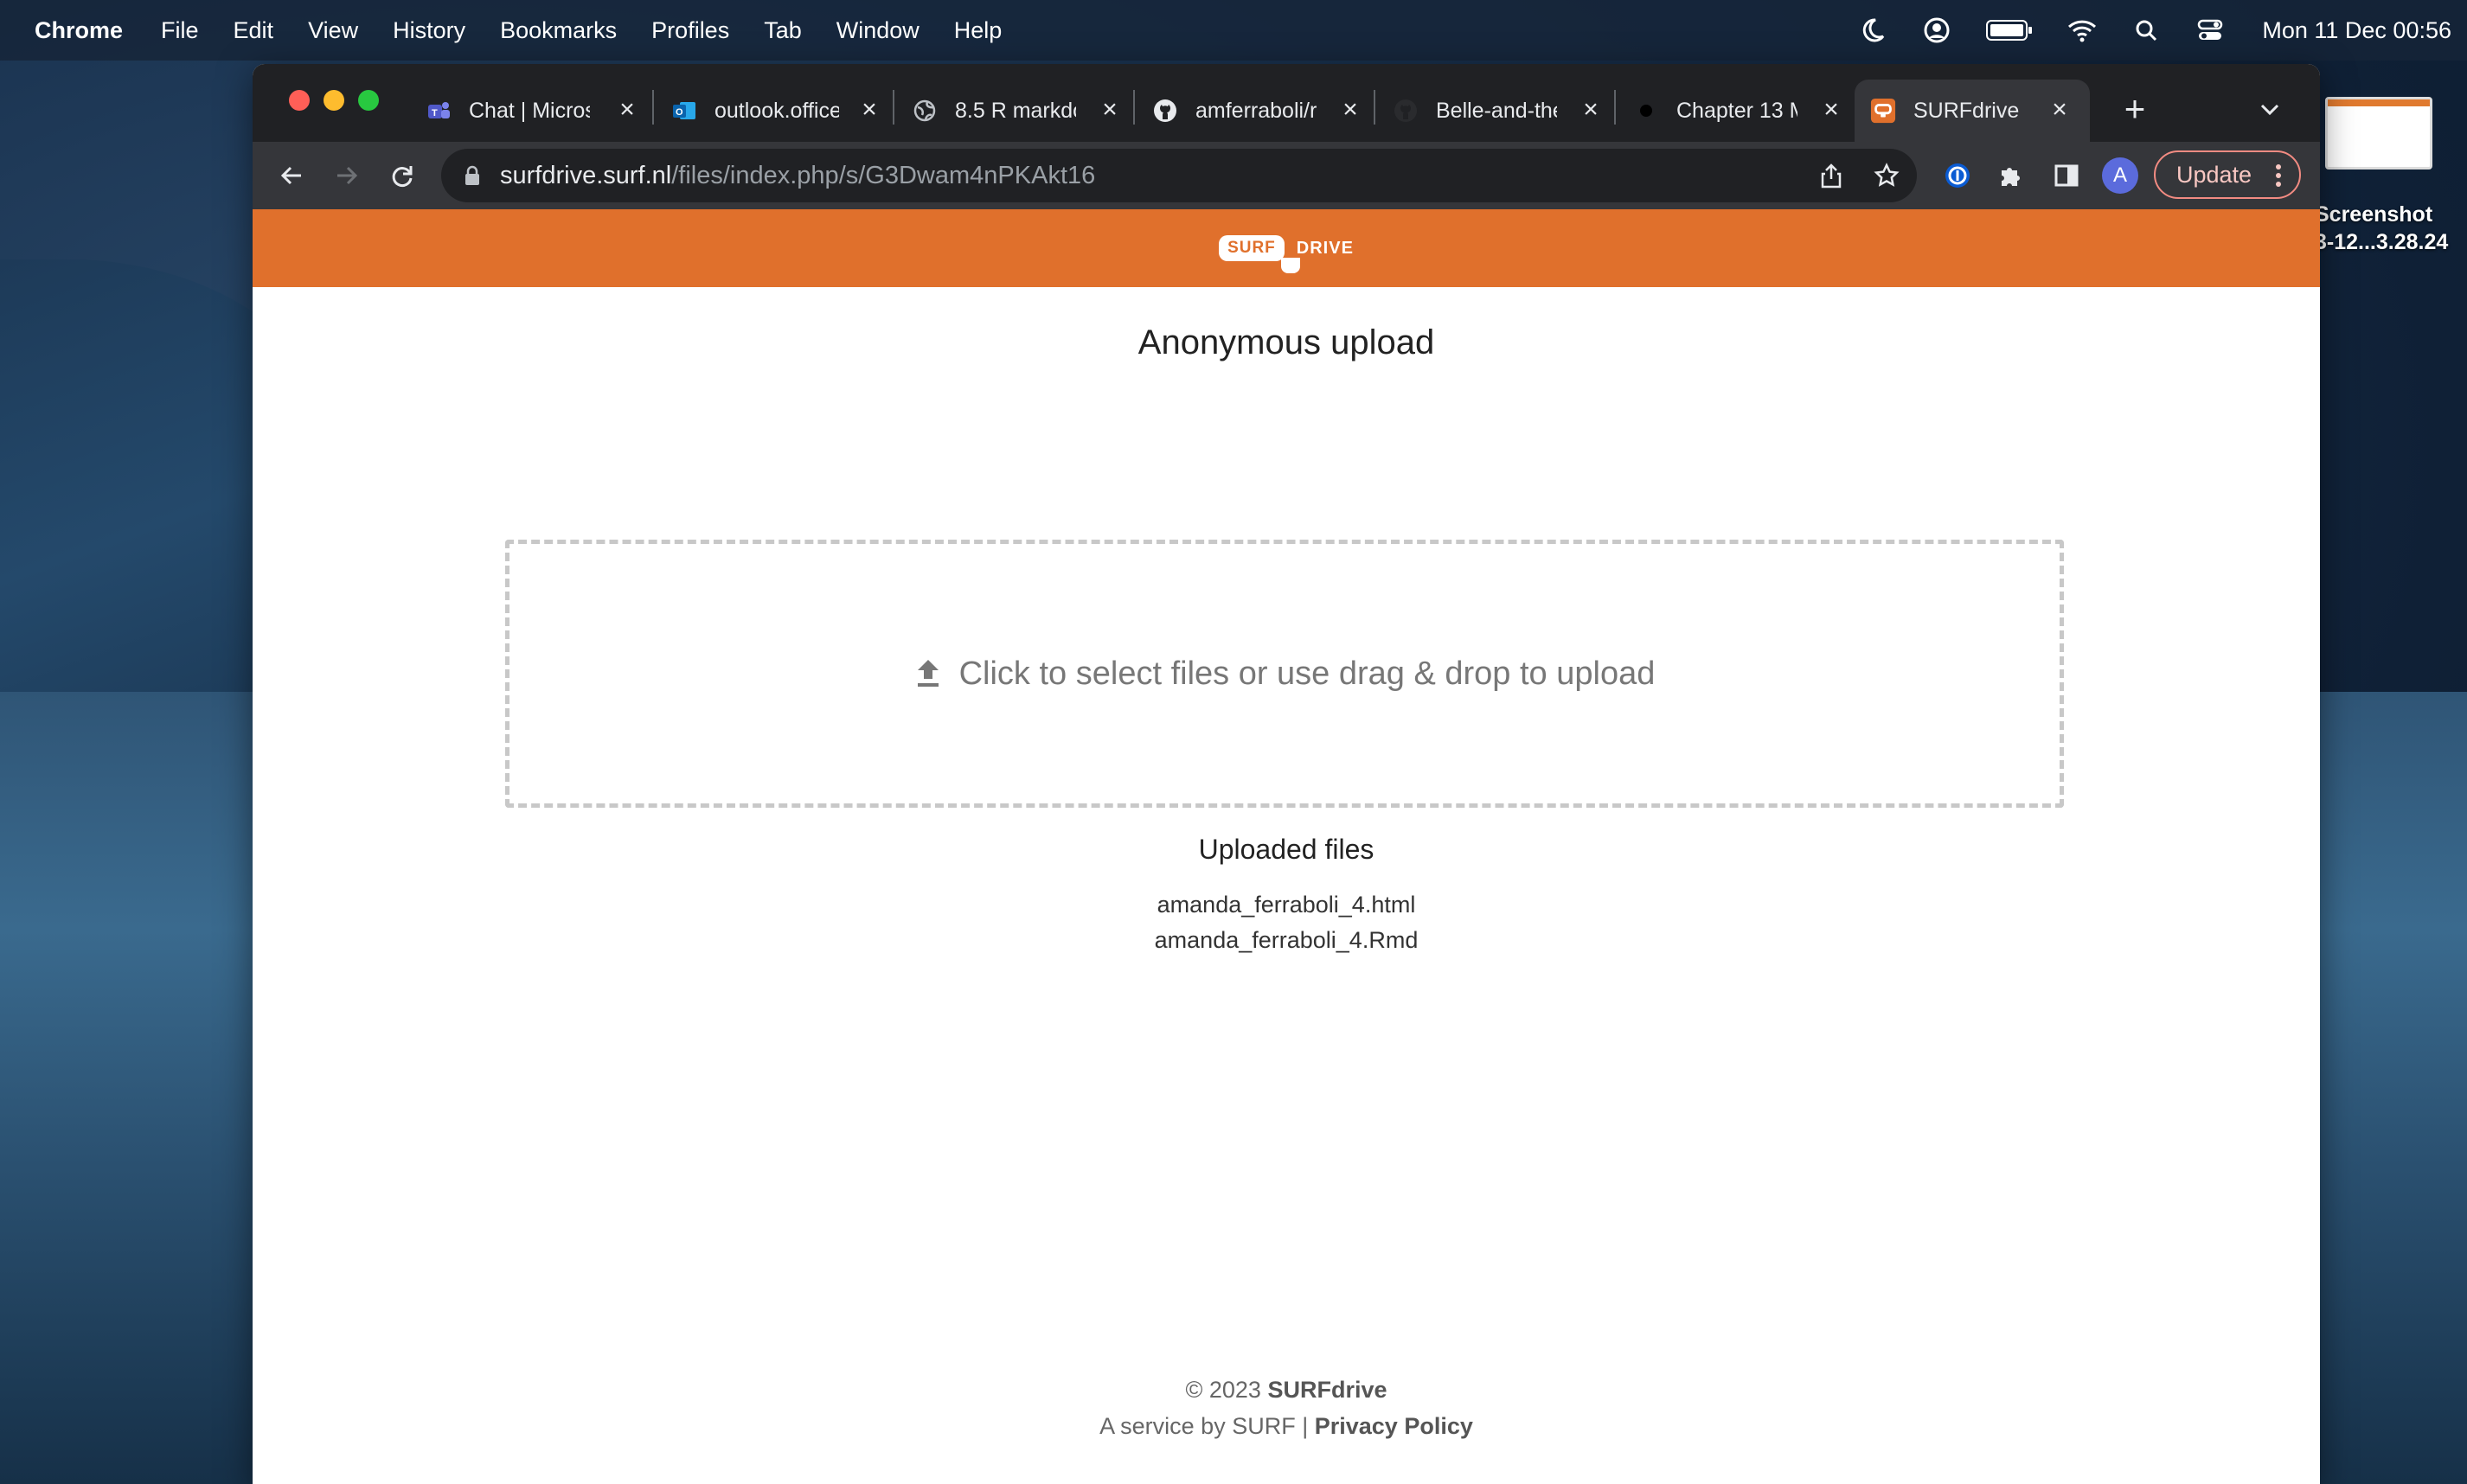  Describe the element at coordinates (333, 31) in the screenshot. I see `menu-view: View` at that location.